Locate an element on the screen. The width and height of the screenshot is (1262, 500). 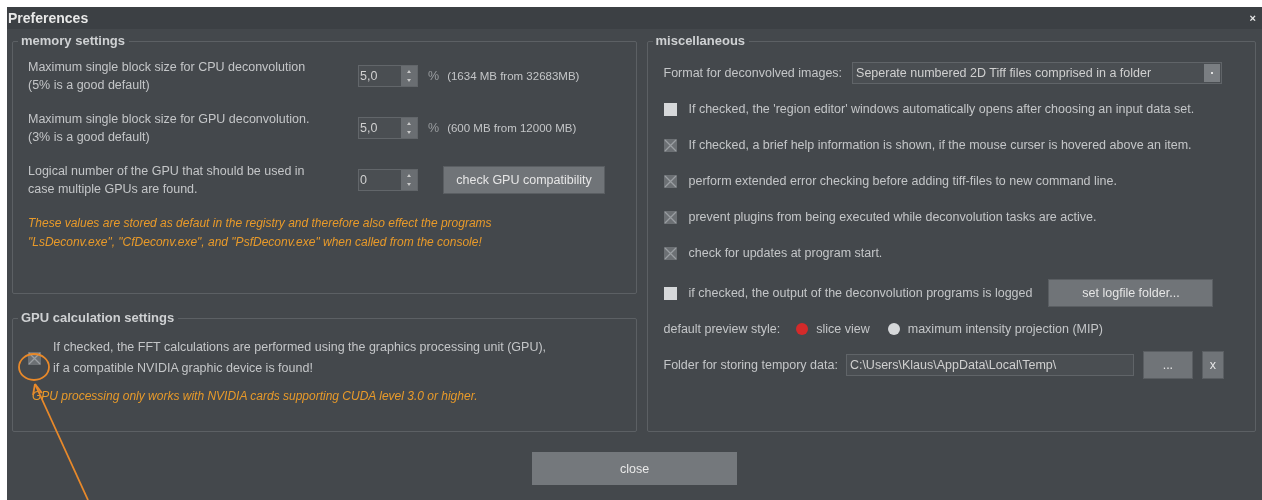
close-button: × is located at coordinates (1252, 18).